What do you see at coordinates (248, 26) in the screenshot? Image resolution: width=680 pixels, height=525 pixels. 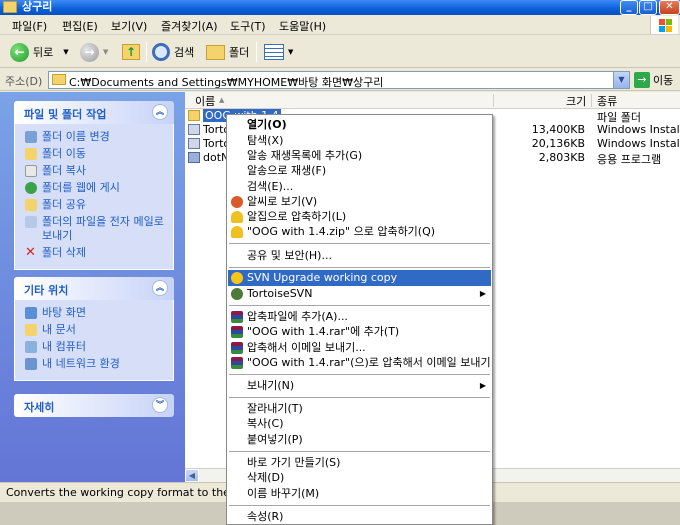 I see `menu-tools: 도구(T)` at bounding box center [248, 26].